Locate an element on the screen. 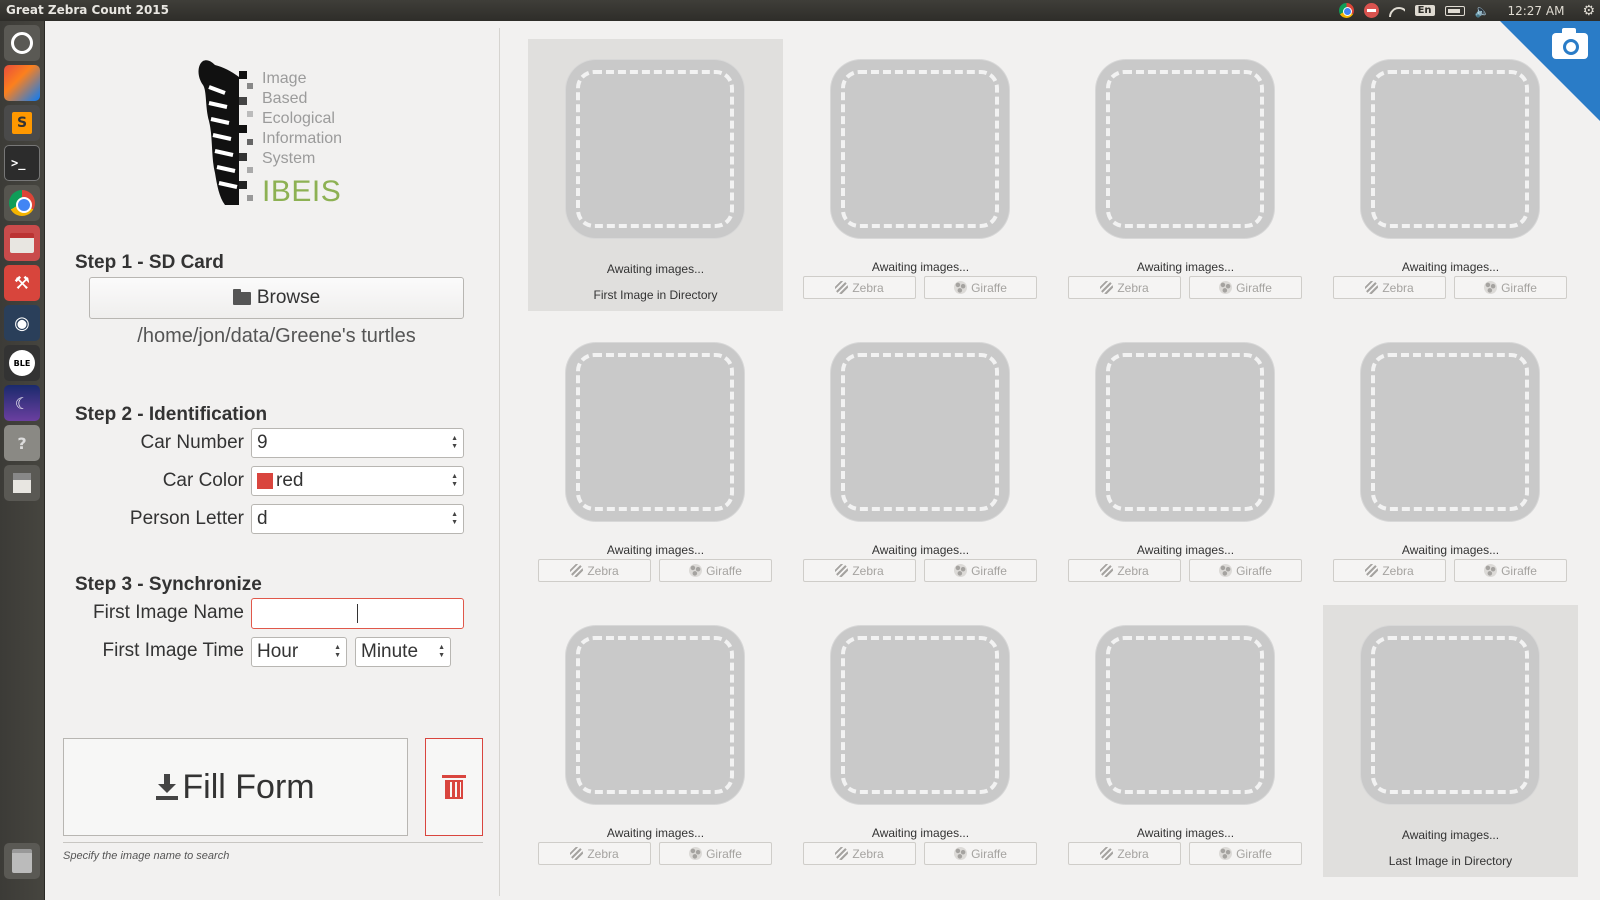  tray-clock: 12:27 AM is located at coordinates (1535, 10).